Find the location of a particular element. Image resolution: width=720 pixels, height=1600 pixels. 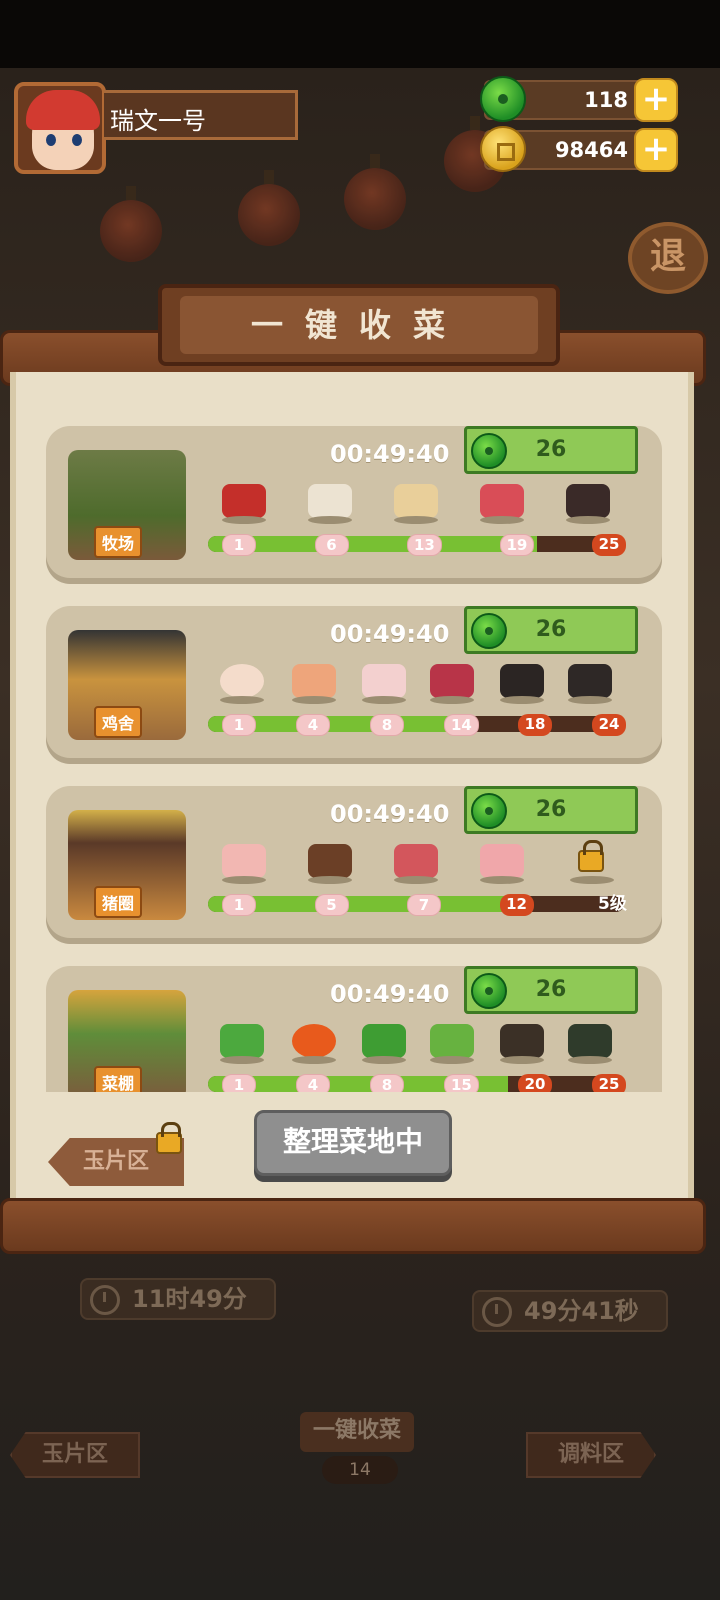

scroll-bottom-rod is located at coordinates (353, 1226).